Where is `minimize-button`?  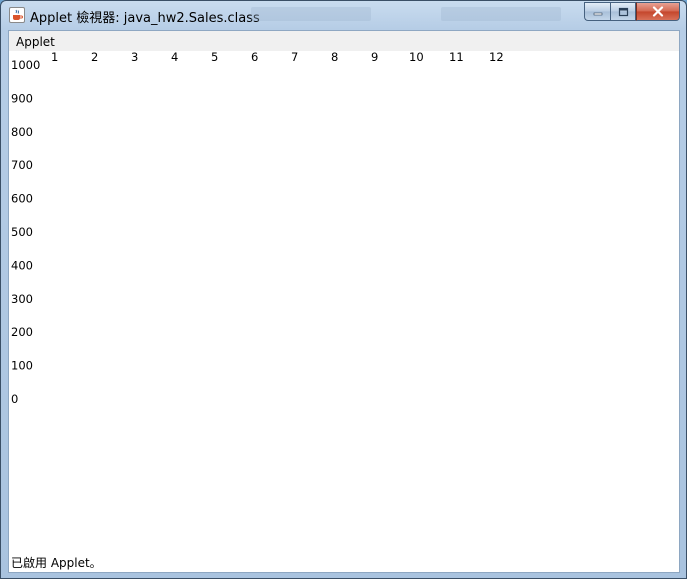 minimize-button is located at coordinates (597, 11).